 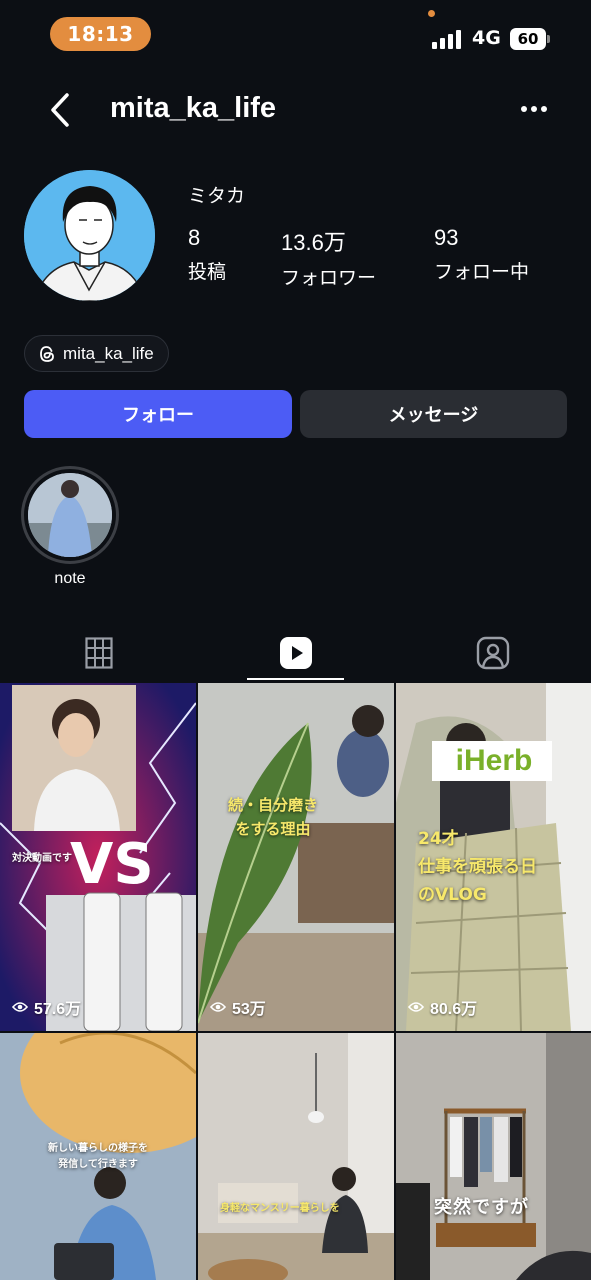 What do you see at coordinates (296, 857) in the screenshot?
I see `reel-tile: 続・自分磨き をする理由 53万` at bounding box center [296, 857].